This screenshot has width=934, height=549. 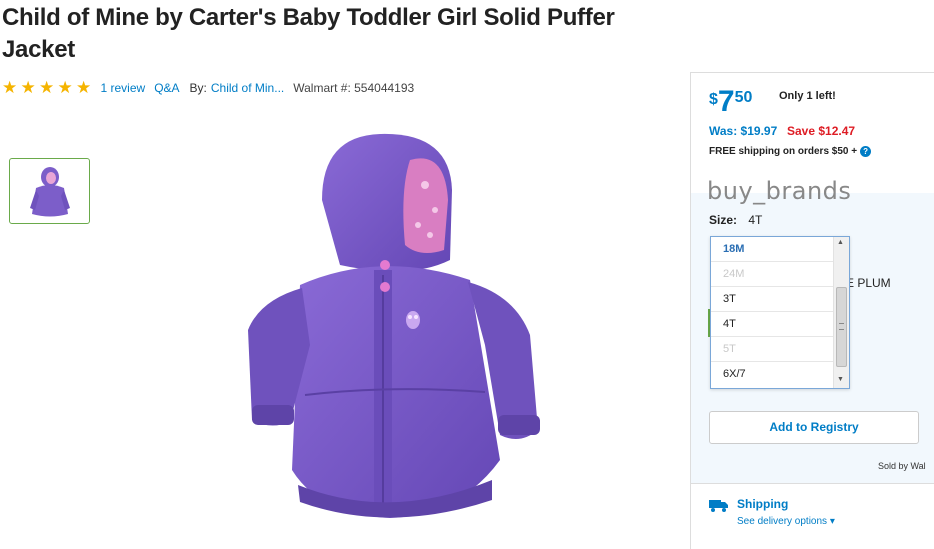 What do you see at coordinates (782, 521) in the screenshot?
I see `delivery-options-text: See delivery options` at bounding box center [782, 521].